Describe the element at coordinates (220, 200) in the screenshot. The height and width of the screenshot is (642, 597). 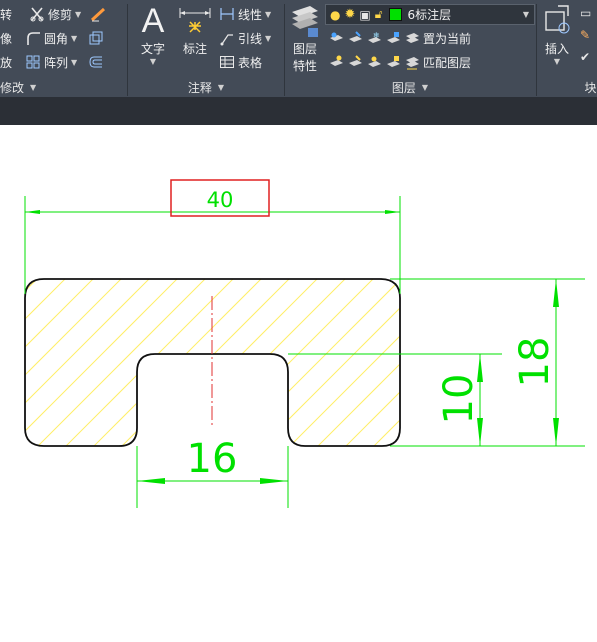
I see `dimension-width-text: 40` at that location.